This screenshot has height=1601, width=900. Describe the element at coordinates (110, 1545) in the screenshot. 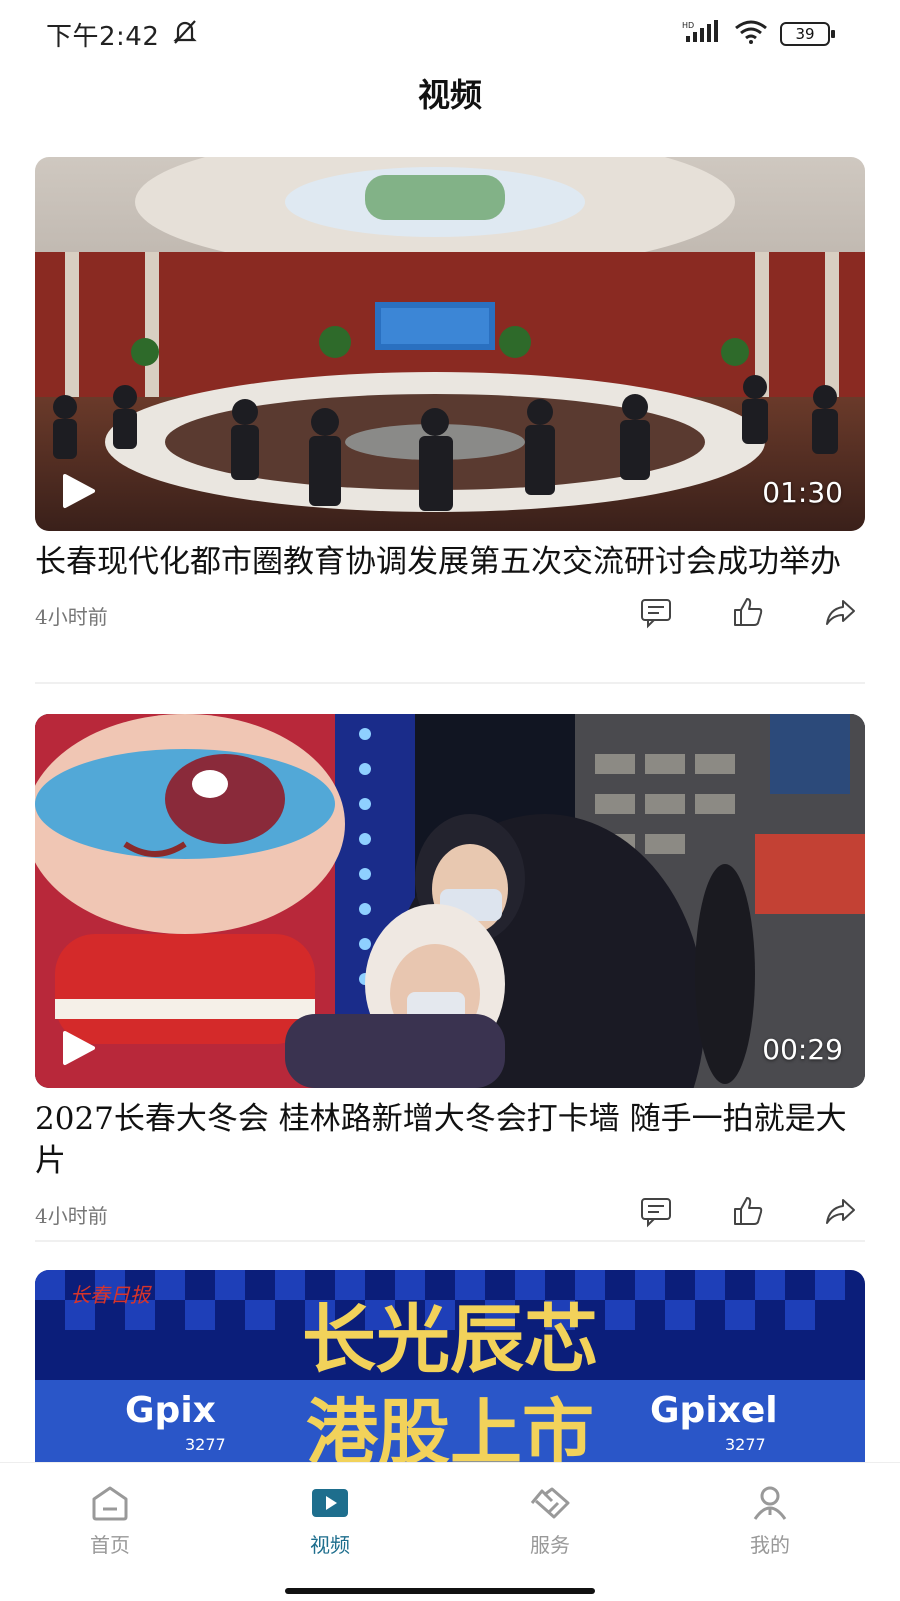

I see `tab-label: 首页` at that location.